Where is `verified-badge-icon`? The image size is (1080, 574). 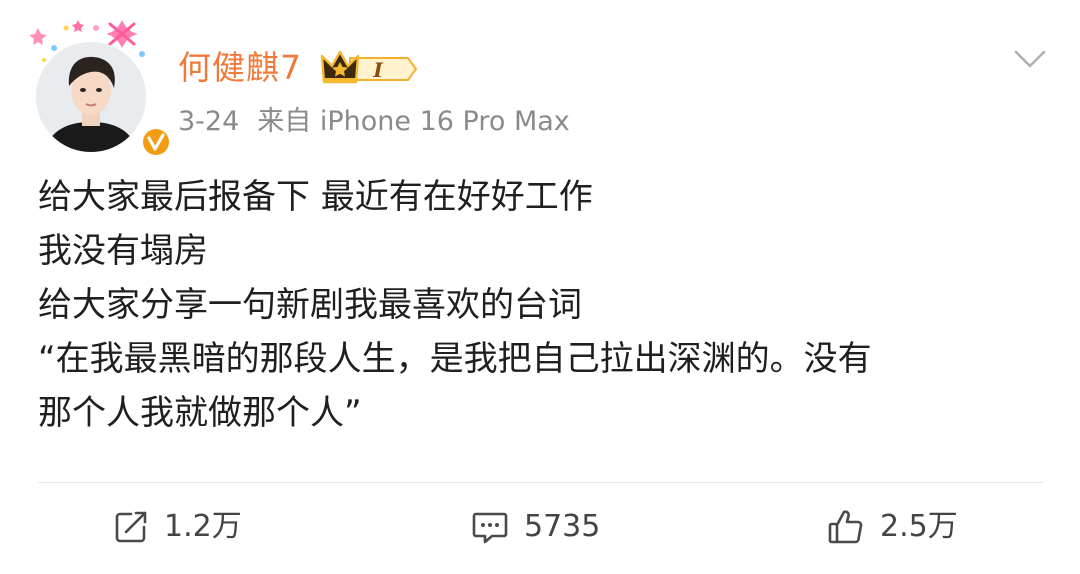 verified-badge-icon is located at coordinates (156, 142).